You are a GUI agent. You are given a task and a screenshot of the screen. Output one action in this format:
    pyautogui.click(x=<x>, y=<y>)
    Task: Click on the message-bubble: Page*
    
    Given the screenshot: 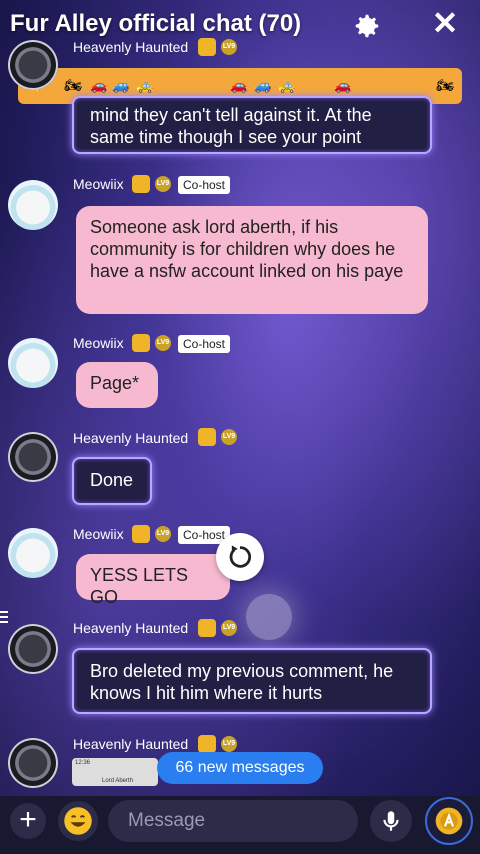 What is the action you would take?
    pyautogui.click(x=117, y=385)
    